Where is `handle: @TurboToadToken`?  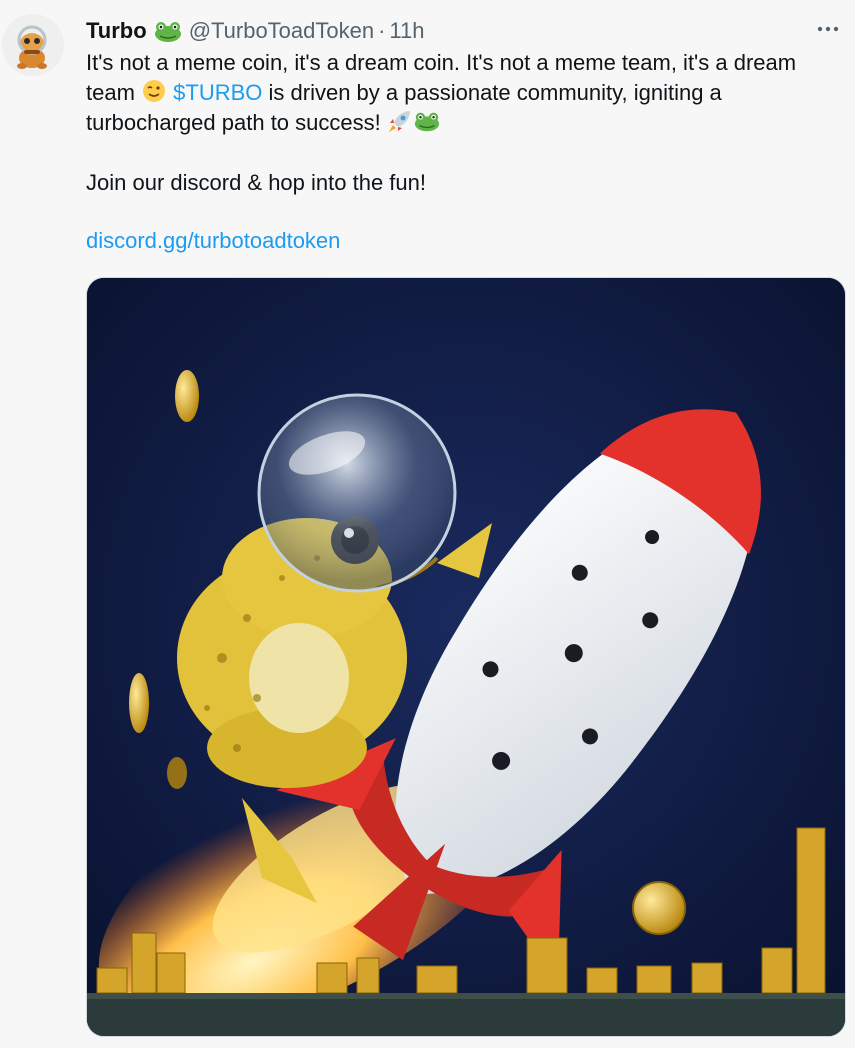 handle: @TurboToadToken is located at coordinates (281, 31).